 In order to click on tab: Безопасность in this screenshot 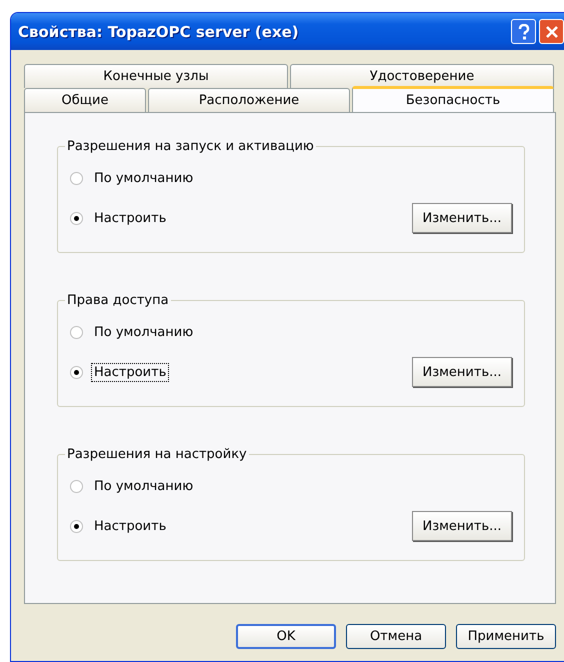, I will do `click(453, 99)`.